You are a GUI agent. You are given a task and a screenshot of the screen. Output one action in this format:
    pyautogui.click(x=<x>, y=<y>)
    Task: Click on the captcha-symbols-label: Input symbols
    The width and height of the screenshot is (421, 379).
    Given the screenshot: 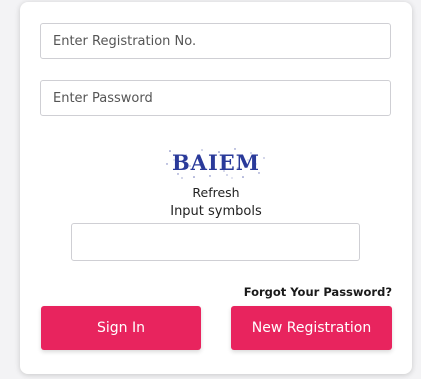 What is the action you would take?
    pyautogui.click(x=216, y=211)
    